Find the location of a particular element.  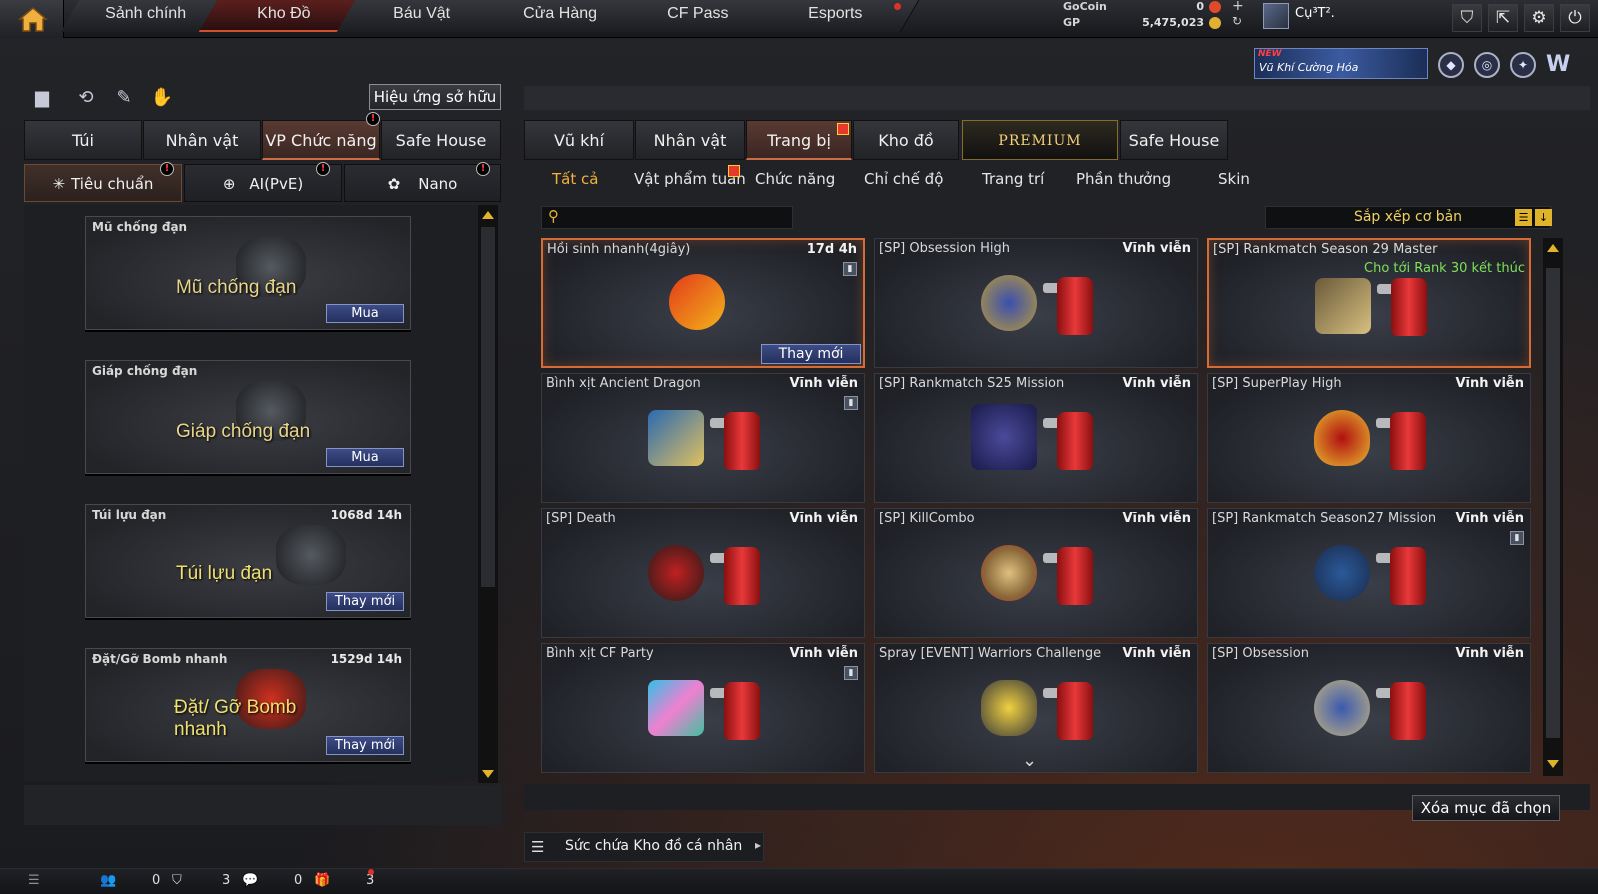

left-tab-character: Nhân vật is located at coordinates (202, 140).